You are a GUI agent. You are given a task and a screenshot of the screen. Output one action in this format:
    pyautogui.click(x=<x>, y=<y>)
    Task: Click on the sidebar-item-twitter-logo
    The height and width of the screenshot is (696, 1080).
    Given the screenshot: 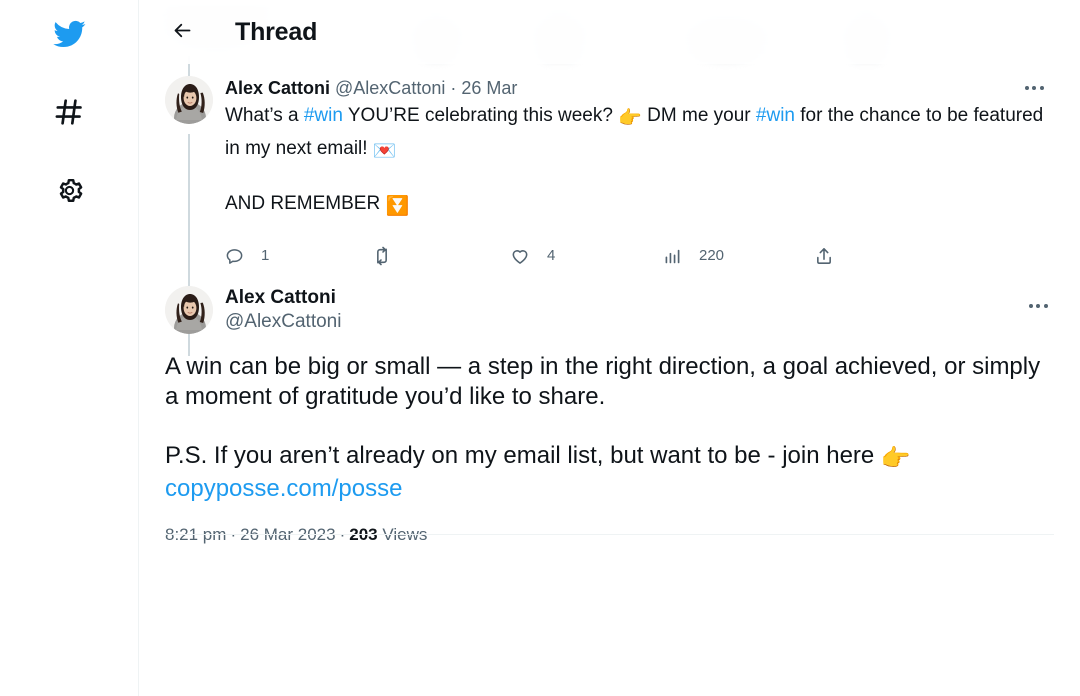 What is the action you would take?
    pyautogui.click(x=69, y=34)
    